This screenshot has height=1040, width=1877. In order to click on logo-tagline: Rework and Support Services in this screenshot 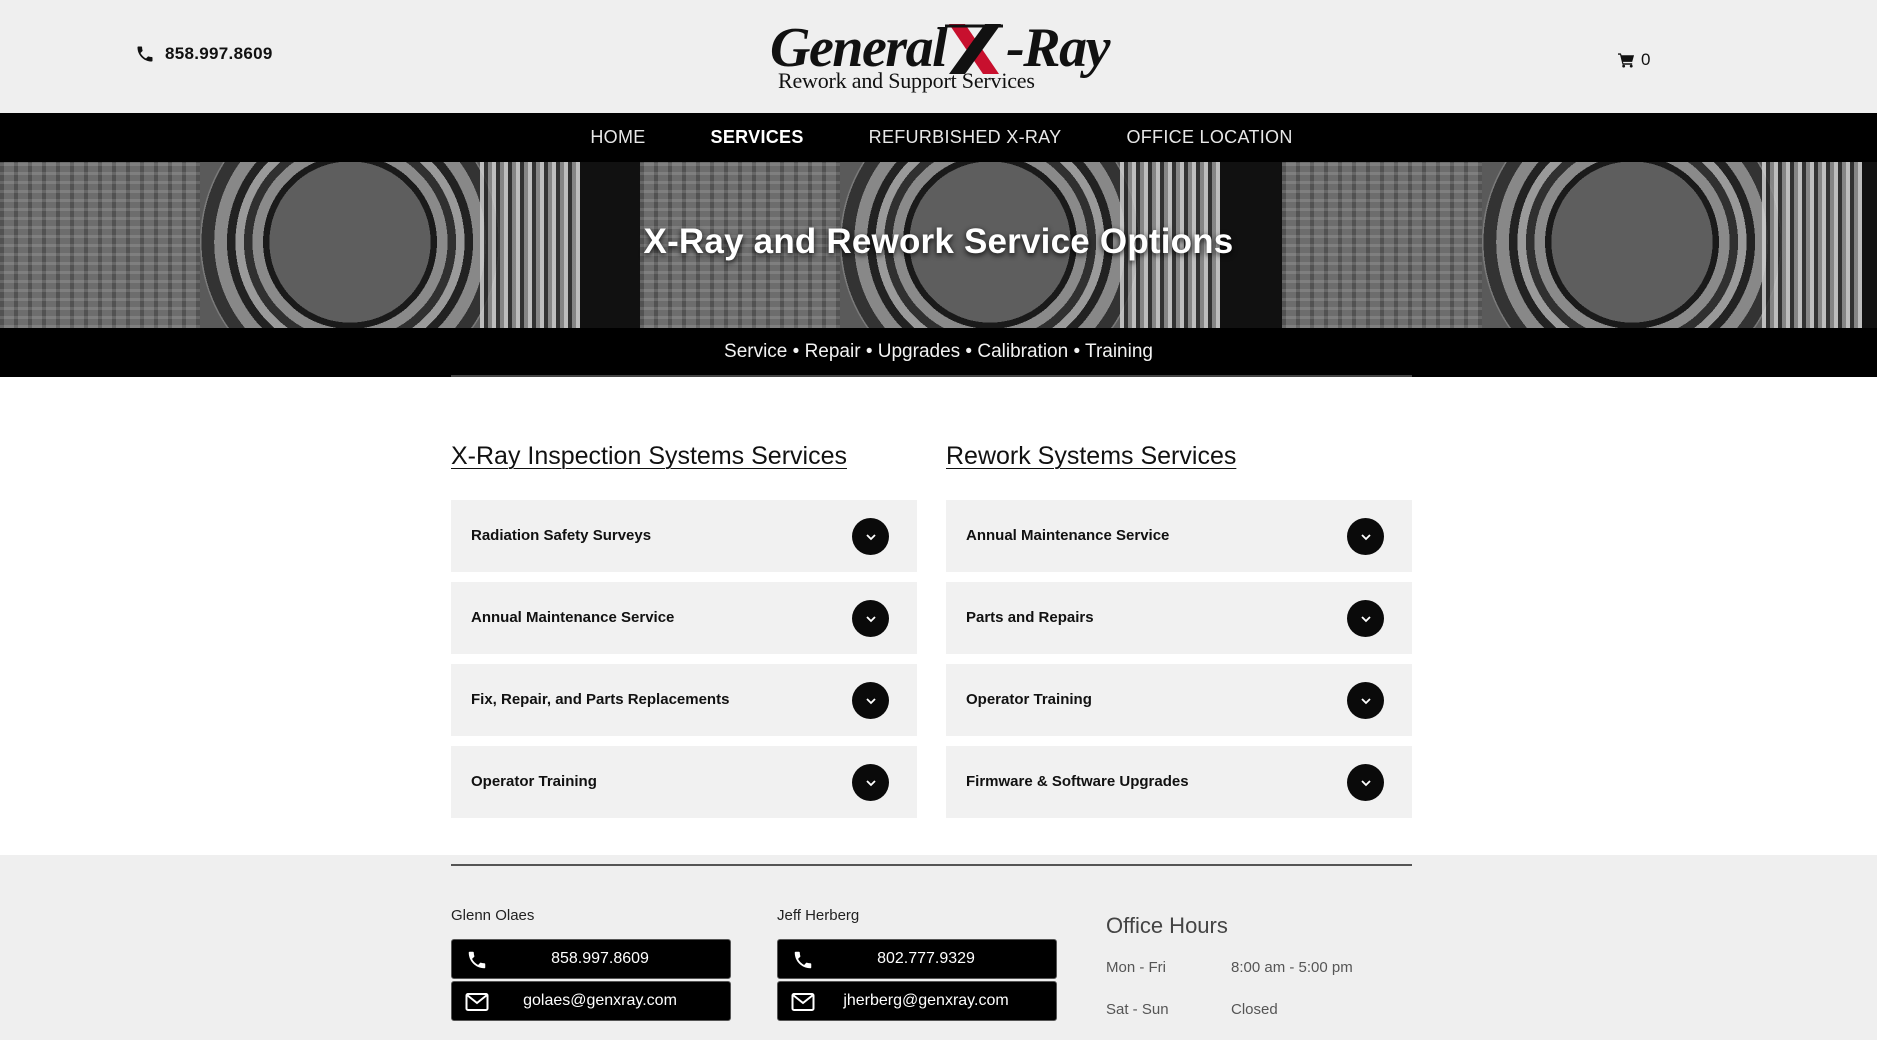, I will do `click(906, 80)`.